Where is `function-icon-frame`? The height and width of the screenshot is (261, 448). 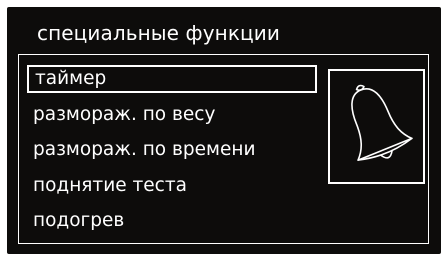
function-icon-frame is located at coordinates (376, 126).